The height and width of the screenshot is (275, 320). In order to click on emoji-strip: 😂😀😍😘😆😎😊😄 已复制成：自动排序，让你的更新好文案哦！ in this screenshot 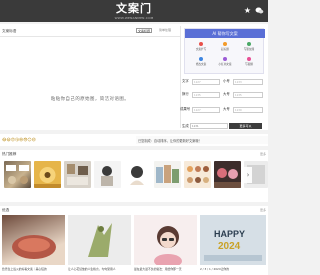, I will do `click(134, 140)`.